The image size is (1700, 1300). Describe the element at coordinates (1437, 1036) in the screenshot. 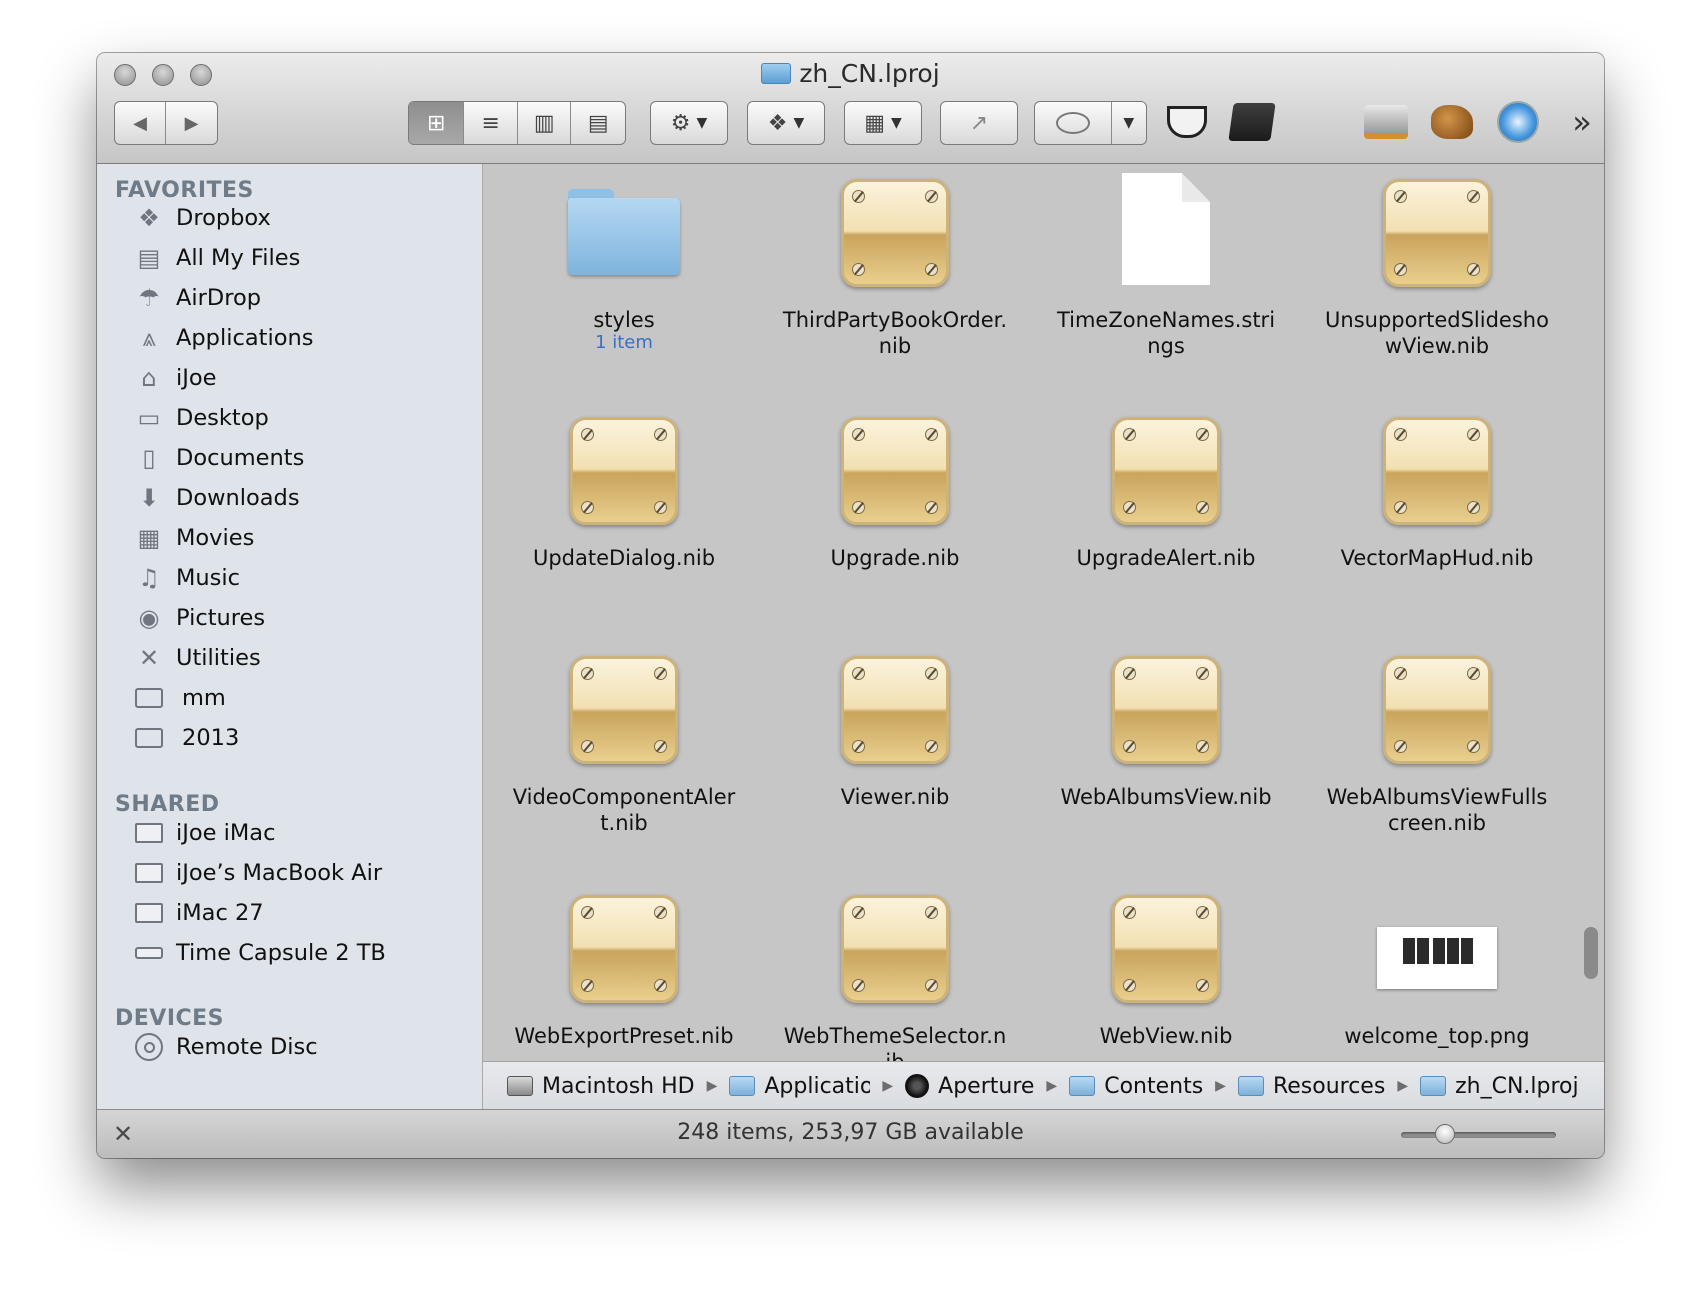

I see `file-name: welcome_top.png` at that location.